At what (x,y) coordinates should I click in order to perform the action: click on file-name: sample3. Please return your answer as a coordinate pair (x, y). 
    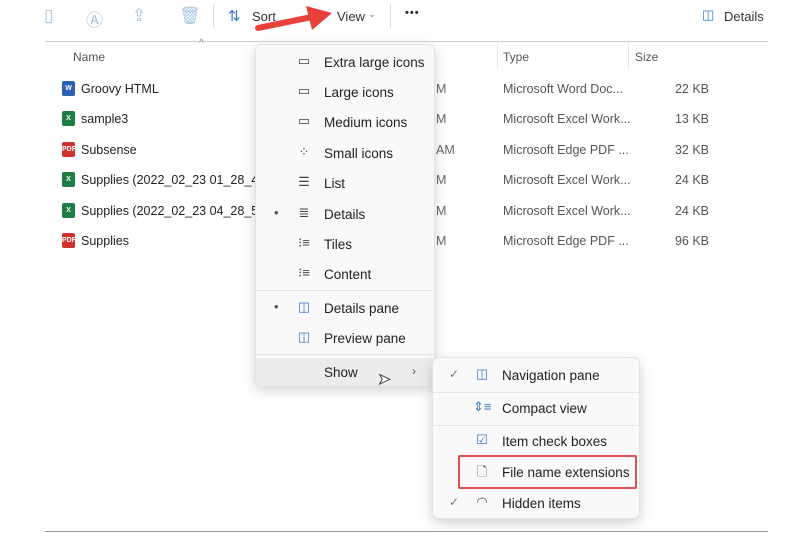
    Looking at the image, I should click on (105, 119).